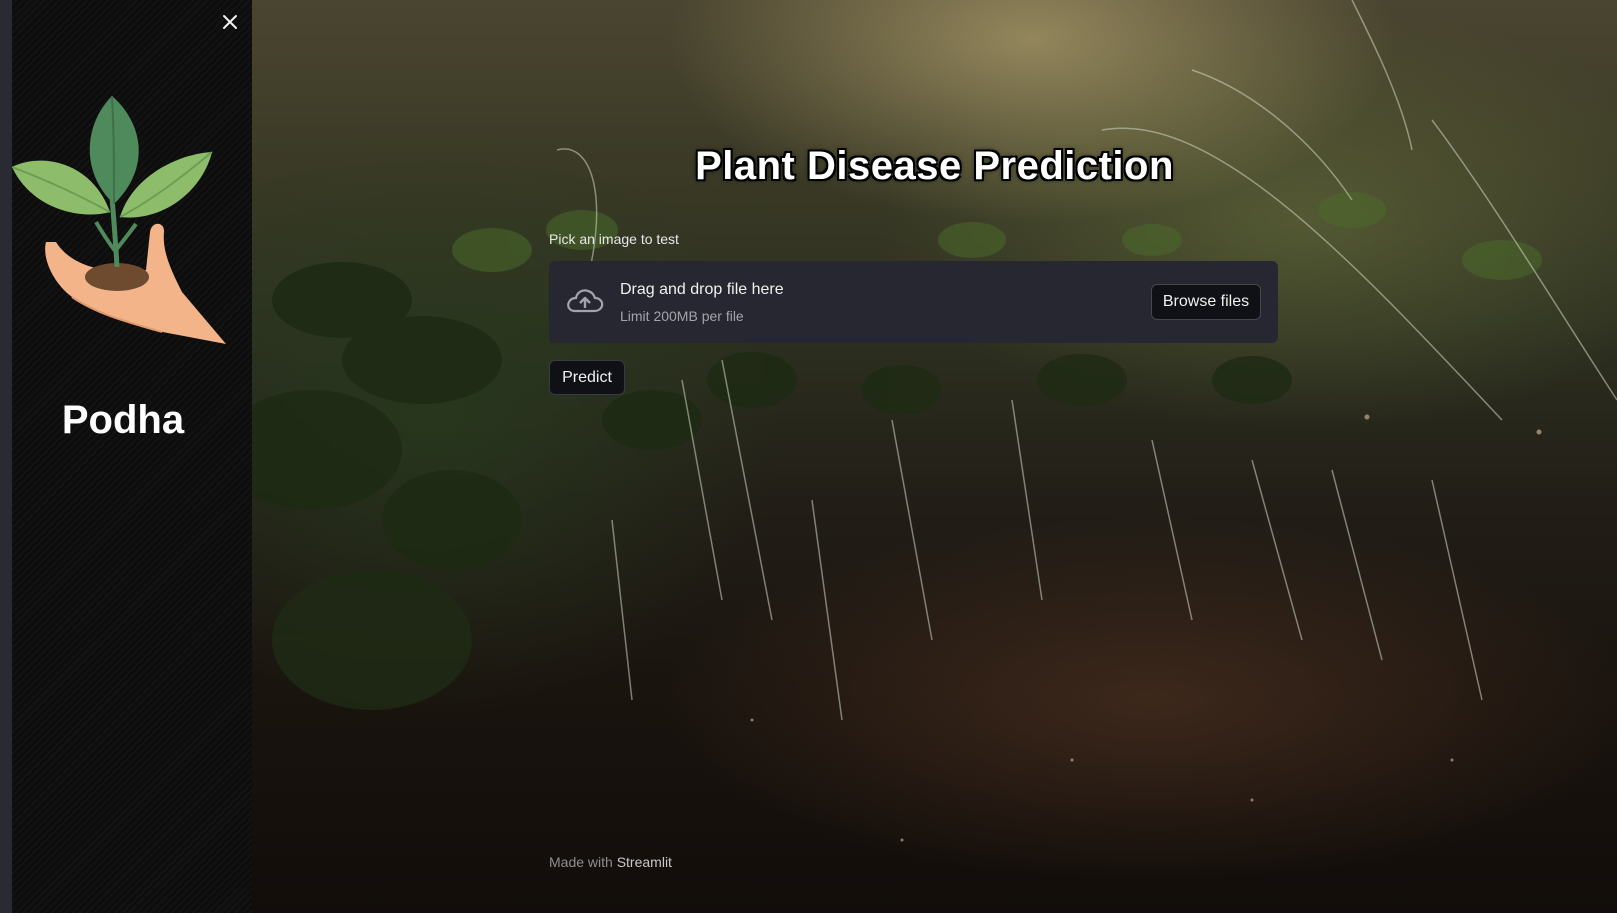 The image size is (1617, 913). Describe the element at coordinates (123, 420) in the screenshot. I see `brand-name: Podha` at that location.